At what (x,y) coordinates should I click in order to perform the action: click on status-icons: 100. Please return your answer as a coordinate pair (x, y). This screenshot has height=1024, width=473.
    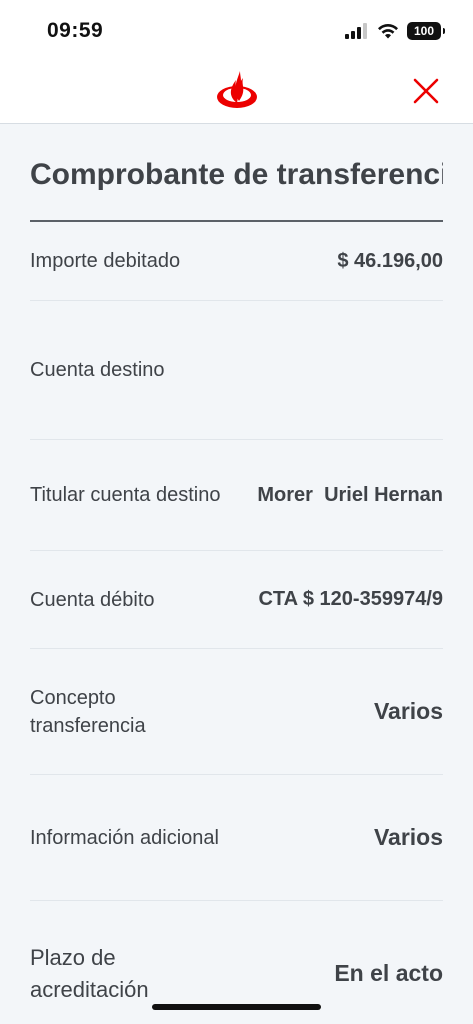
    Looking at the image, I should click on (395, 31).